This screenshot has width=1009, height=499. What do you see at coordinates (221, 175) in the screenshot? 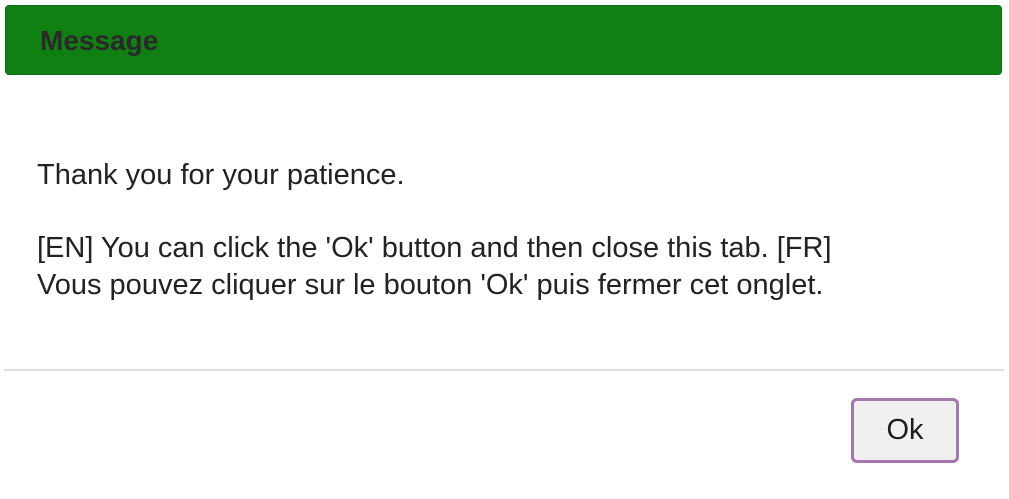
I see `thank-you-message: Thank you for your patience.` at bounding box center [221, 175].